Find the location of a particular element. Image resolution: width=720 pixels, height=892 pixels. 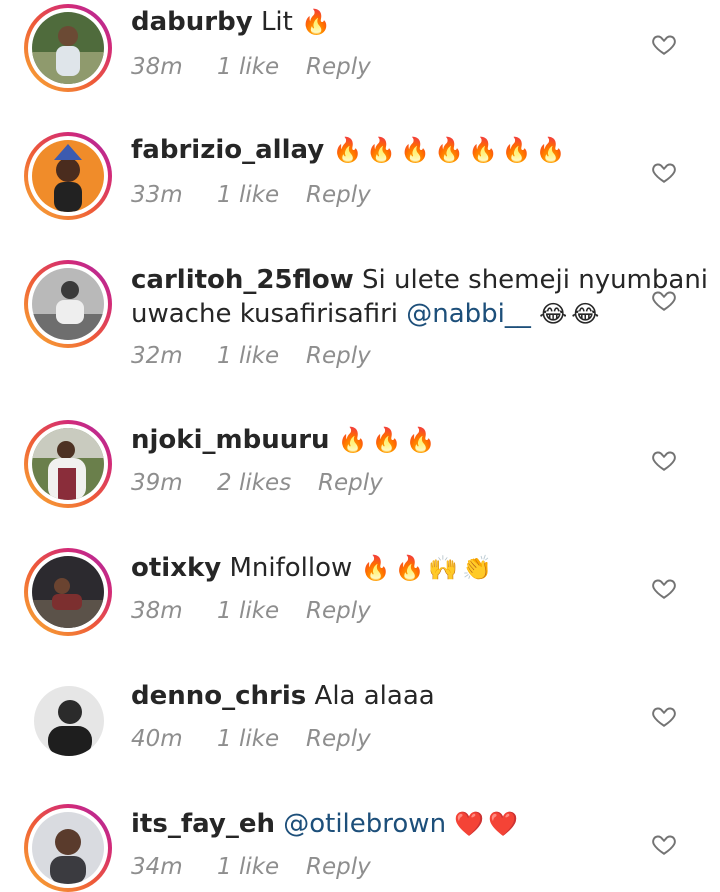

comment-text: daburby Lit 🔥 is located at coordinates (233, 22).